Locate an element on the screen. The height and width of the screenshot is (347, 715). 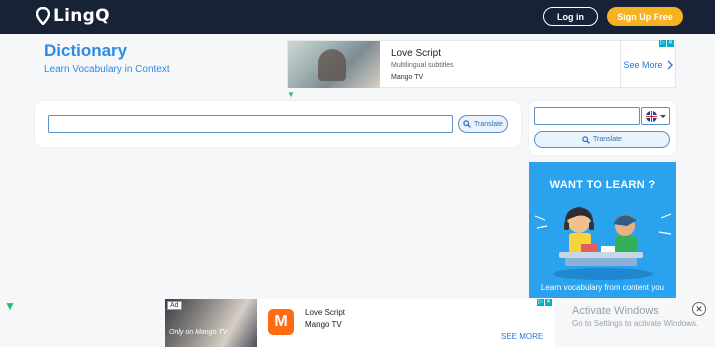
translate-card: Translate is located at coordinates (278, 124).